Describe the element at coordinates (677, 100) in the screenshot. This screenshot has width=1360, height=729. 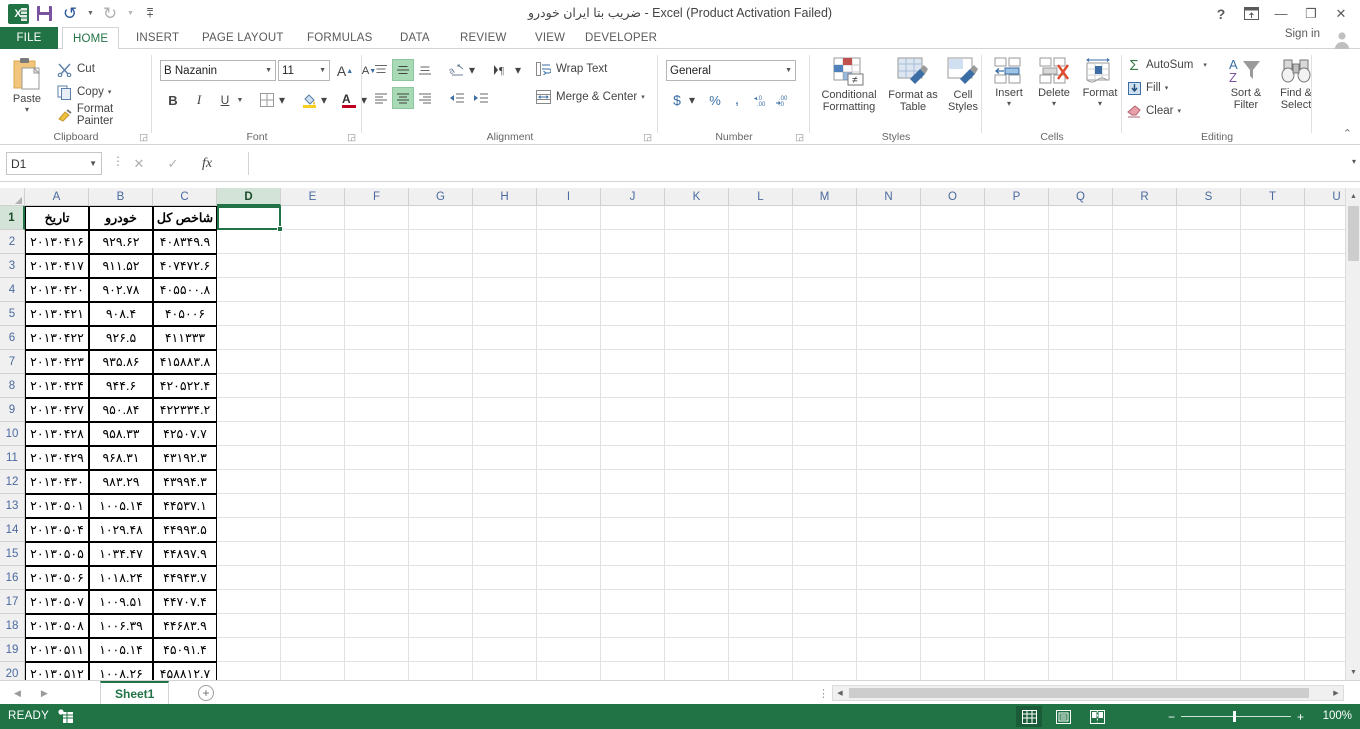
I see `accounting-format-icon: $` at that location.